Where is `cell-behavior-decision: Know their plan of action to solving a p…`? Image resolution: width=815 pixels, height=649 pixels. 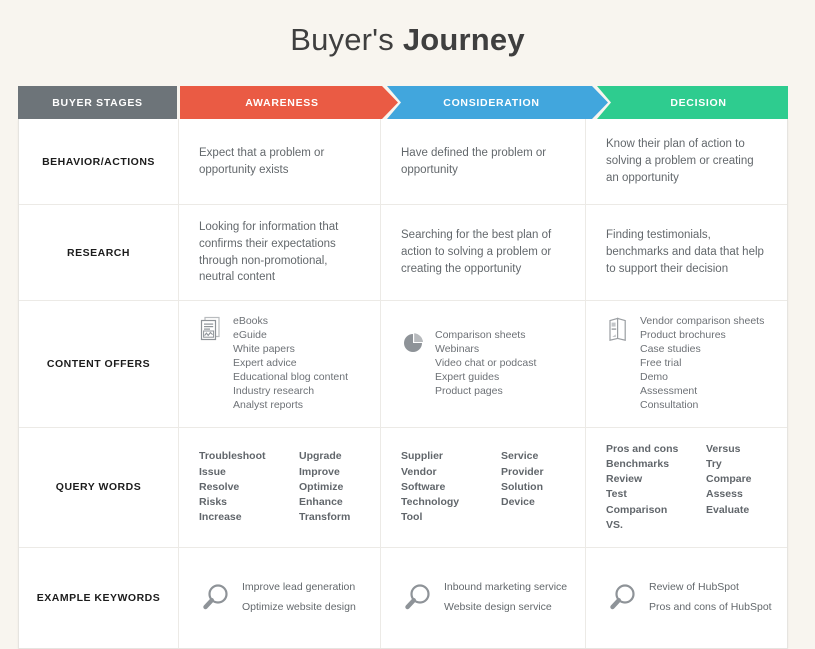
cell-behavior-decision: Know their plan of action to solving a p… is located at coordinates (686, 161).